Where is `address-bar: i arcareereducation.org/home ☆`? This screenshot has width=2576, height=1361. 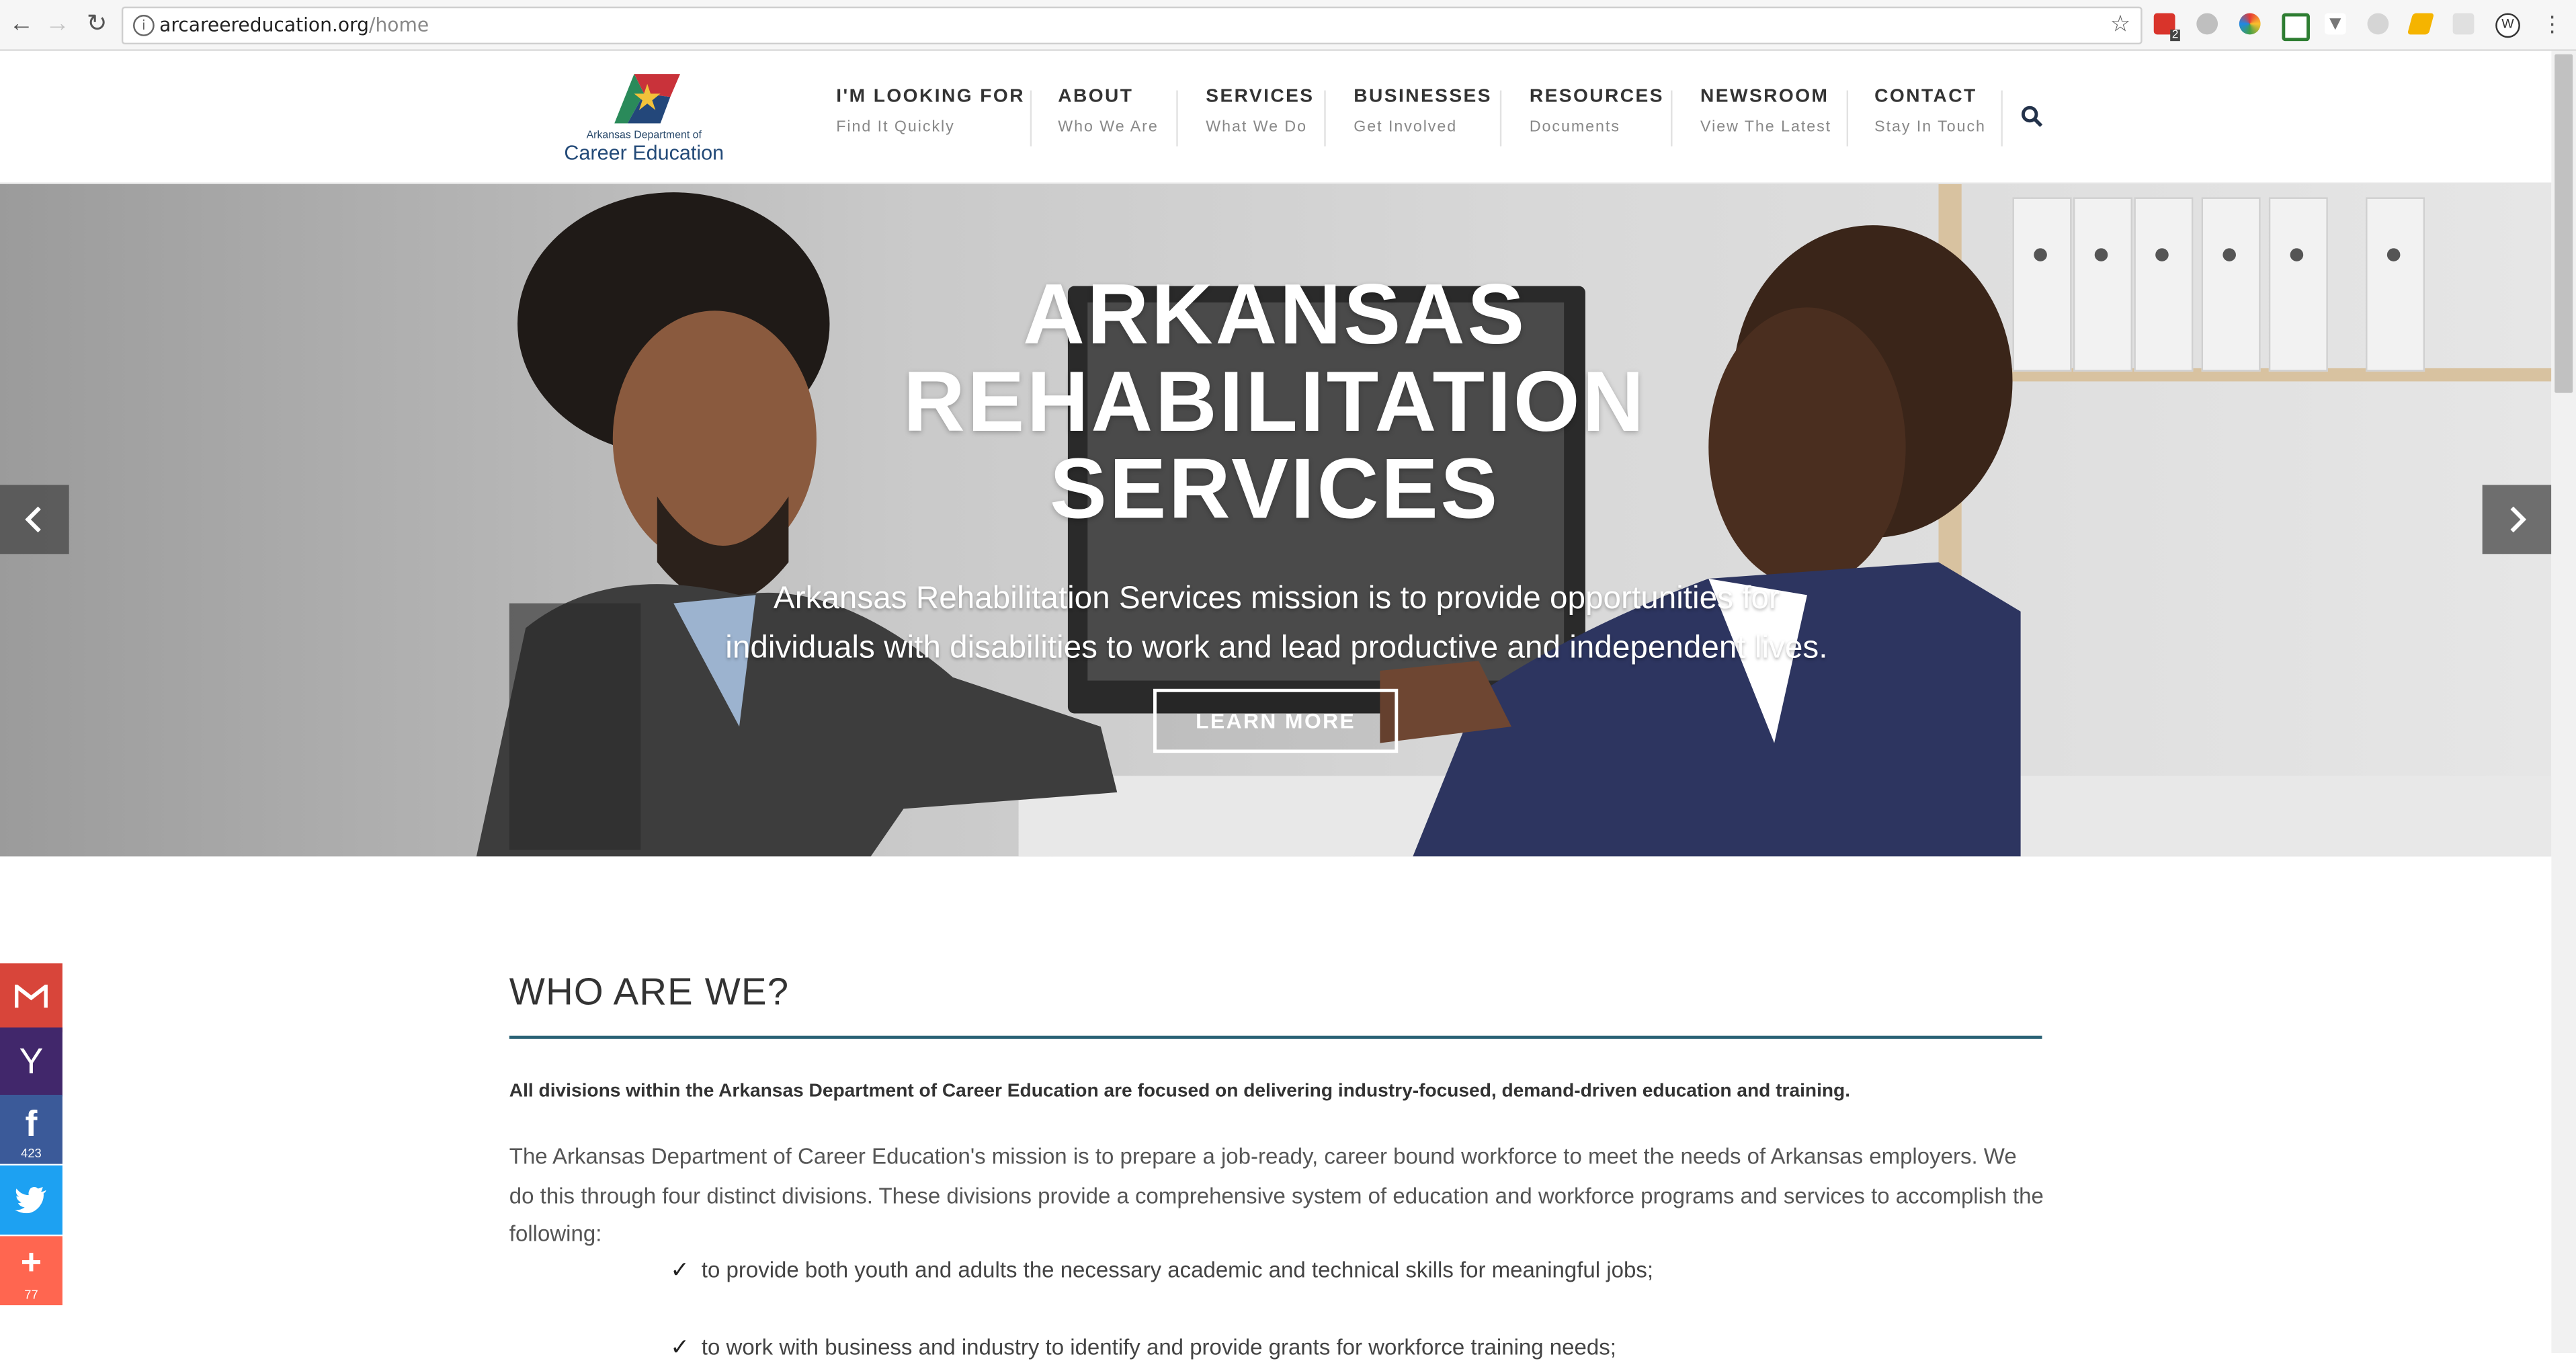 address-bar: i arcareereducation.org/home ☆ is located at coordinates (1132, 26).